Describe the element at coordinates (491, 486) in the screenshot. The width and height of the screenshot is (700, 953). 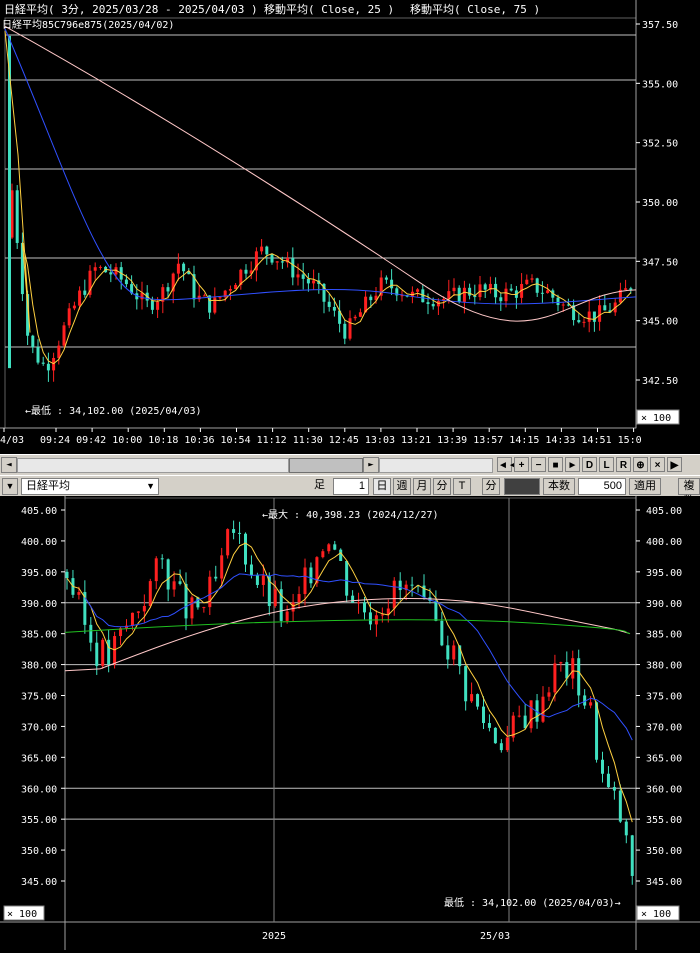
I see `minute-mode-button: 分` at that location.